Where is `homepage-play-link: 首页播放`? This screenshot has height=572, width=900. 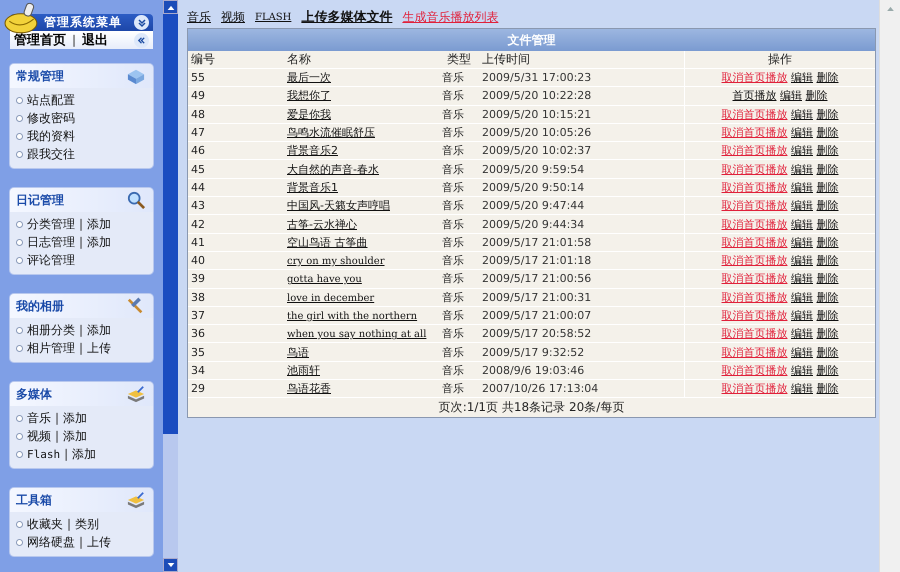
homepage-play-link: 首页播放 is located at coordinates (754, 95).